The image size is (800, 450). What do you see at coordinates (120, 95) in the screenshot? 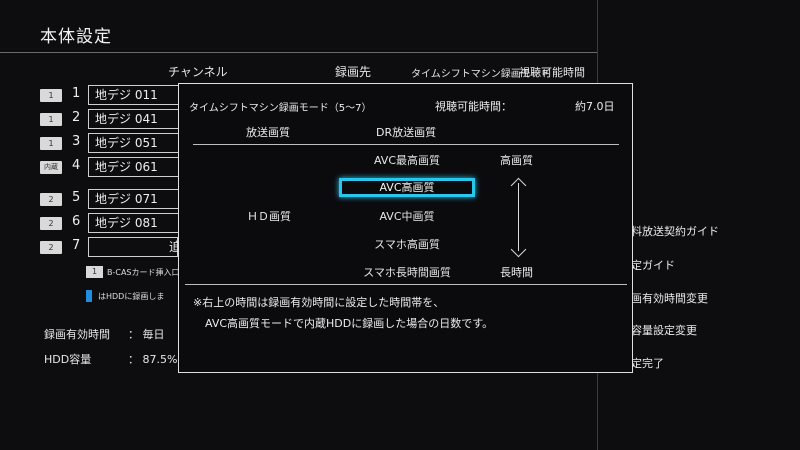
I see `channel-row-1: 1 1 地デジ 011` at bounding box center [120, 95].